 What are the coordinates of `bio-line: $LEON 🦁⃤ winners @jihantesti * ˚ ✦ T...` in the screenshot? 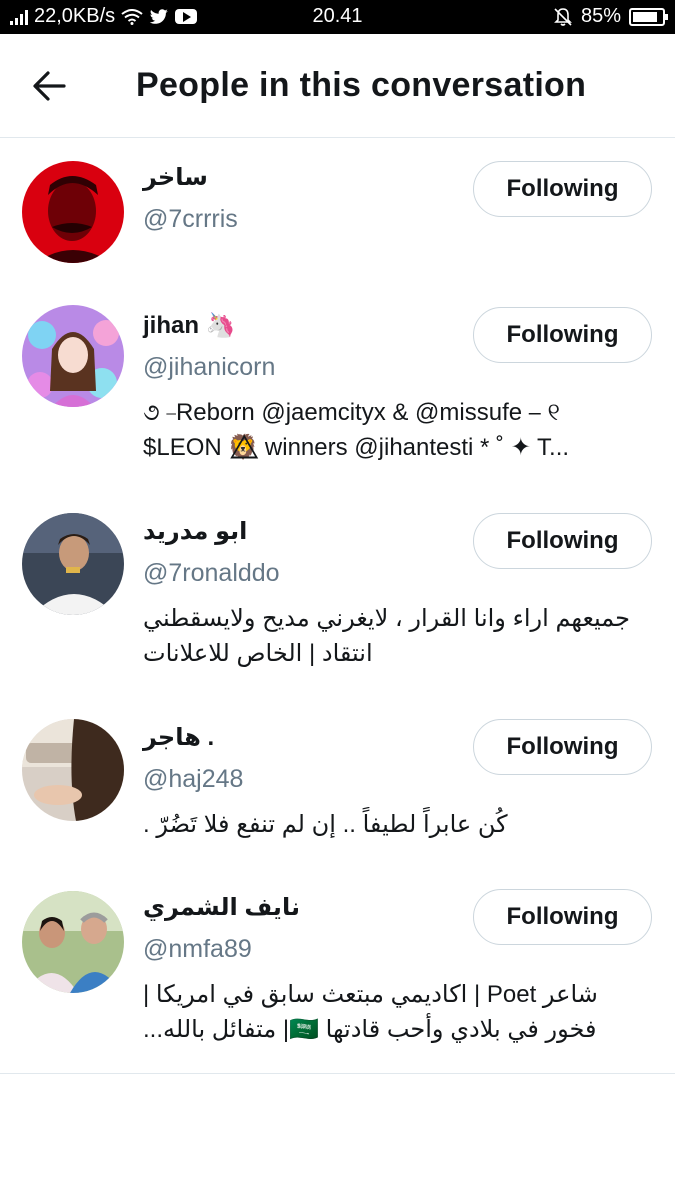 It's located at (356, 447).